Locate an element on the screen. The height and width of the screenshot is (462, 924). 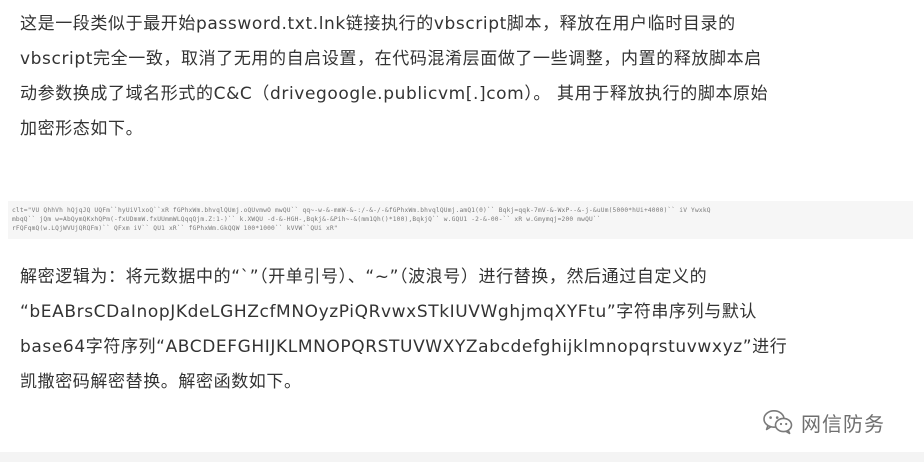
watermark-label: 网信防务 is located at coordinates (843, 423).